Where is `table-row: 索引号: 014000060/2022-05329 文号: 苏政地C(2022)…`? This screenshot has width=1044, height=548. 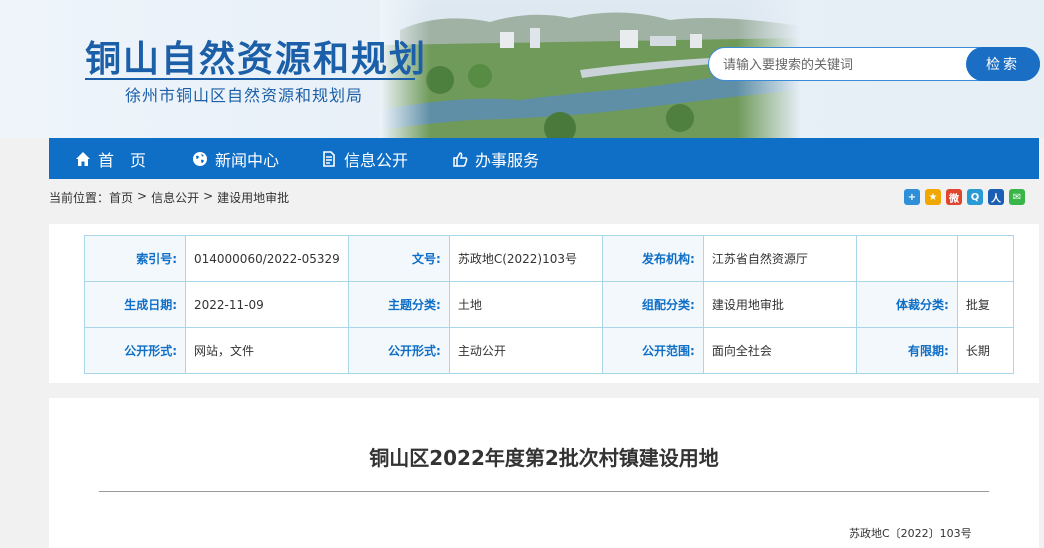 table-row: 索引号: 014000060/2022-05329 文号: 苏政地C(2022)… is located at coordinates (549, 258).